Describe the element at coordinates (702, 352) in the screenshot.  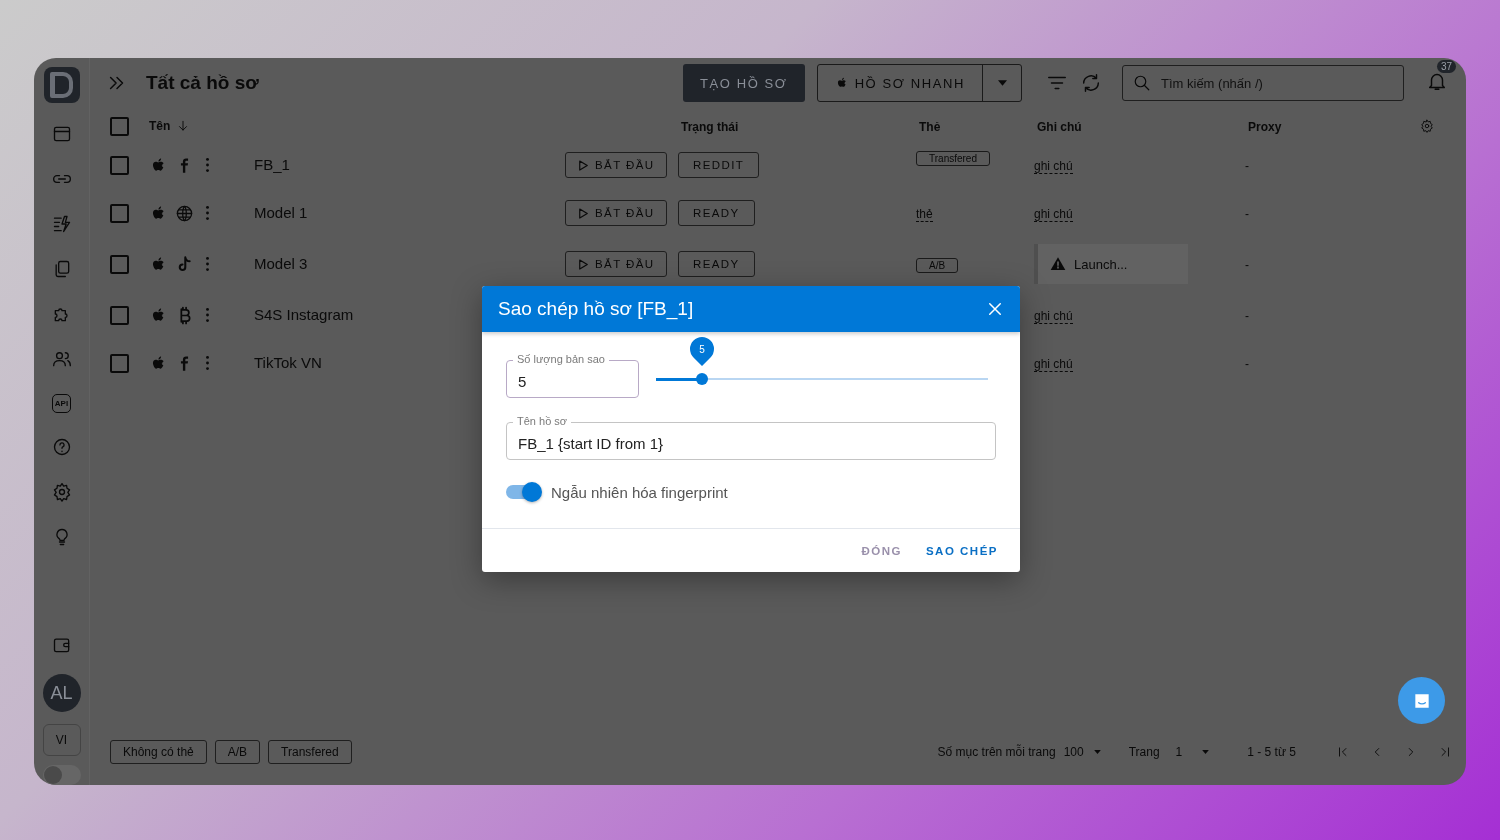
I see `slider-value-bubble: 5` at that location.